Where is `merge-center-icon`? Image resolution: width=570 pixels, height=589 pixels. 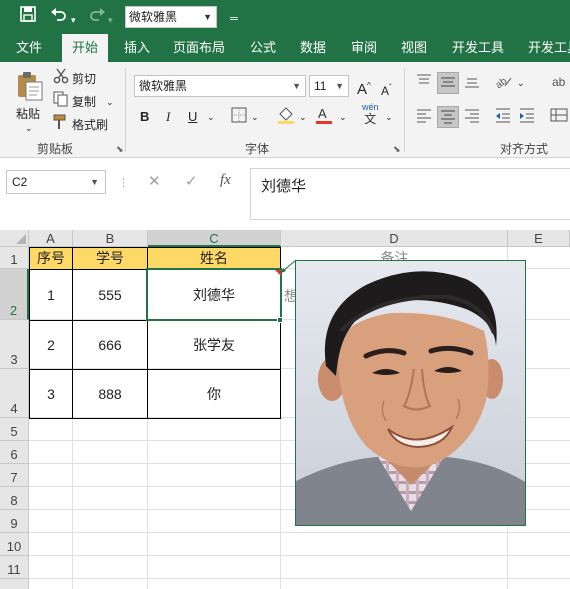
merge-center-icon is located at coordinates (559, 117).